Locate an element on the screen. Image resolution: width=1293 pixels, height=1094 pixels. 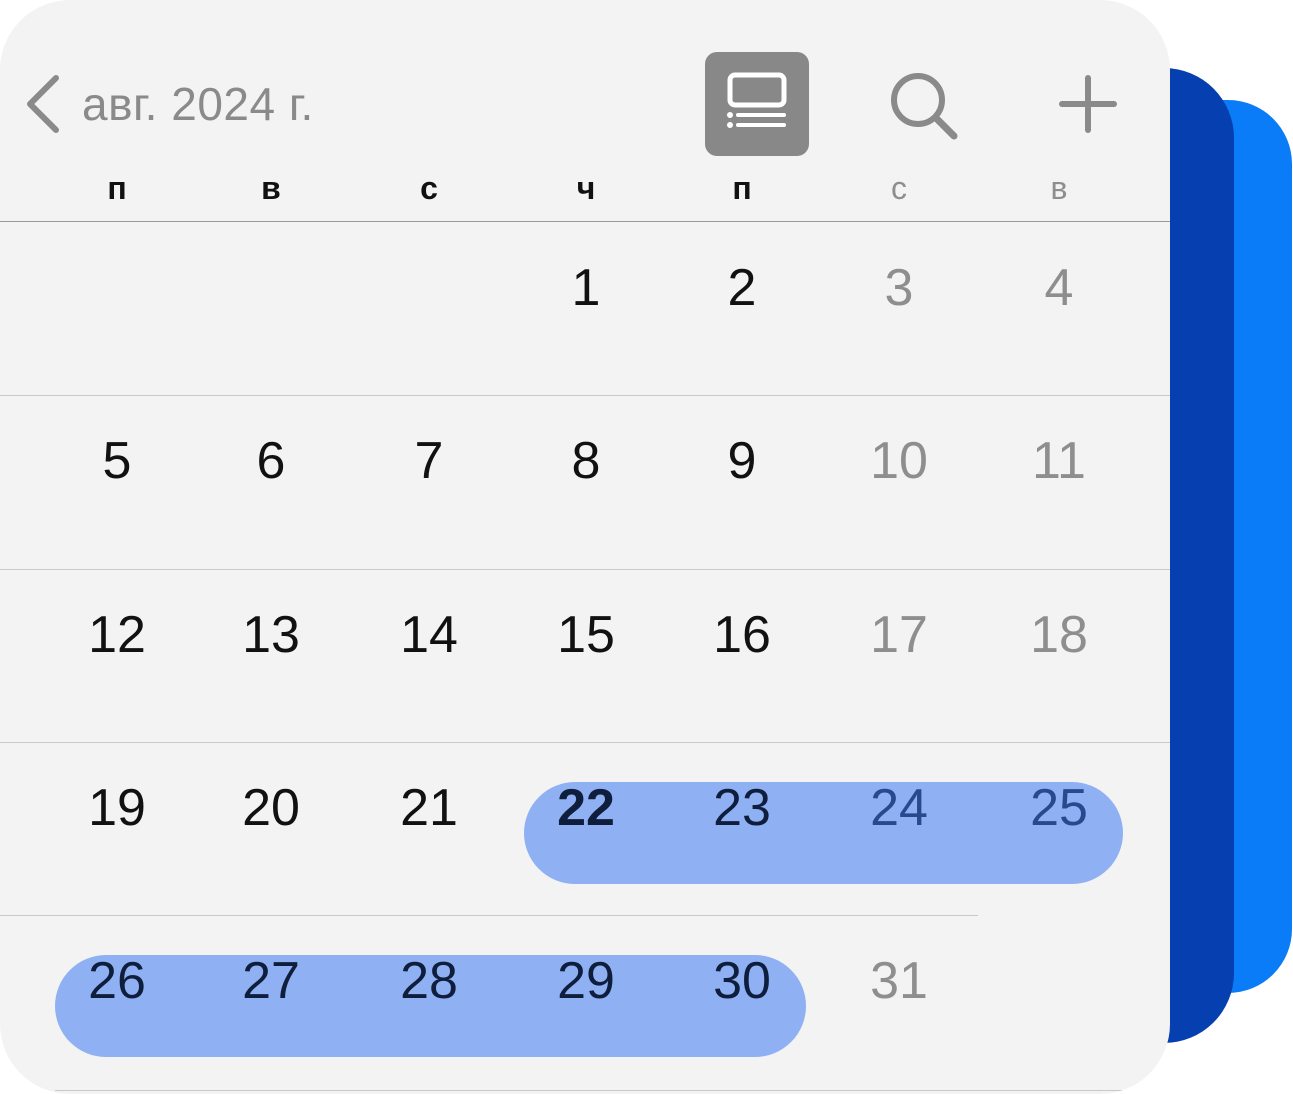
day-cell-18: 18 is located at coordinates (1059, 635).